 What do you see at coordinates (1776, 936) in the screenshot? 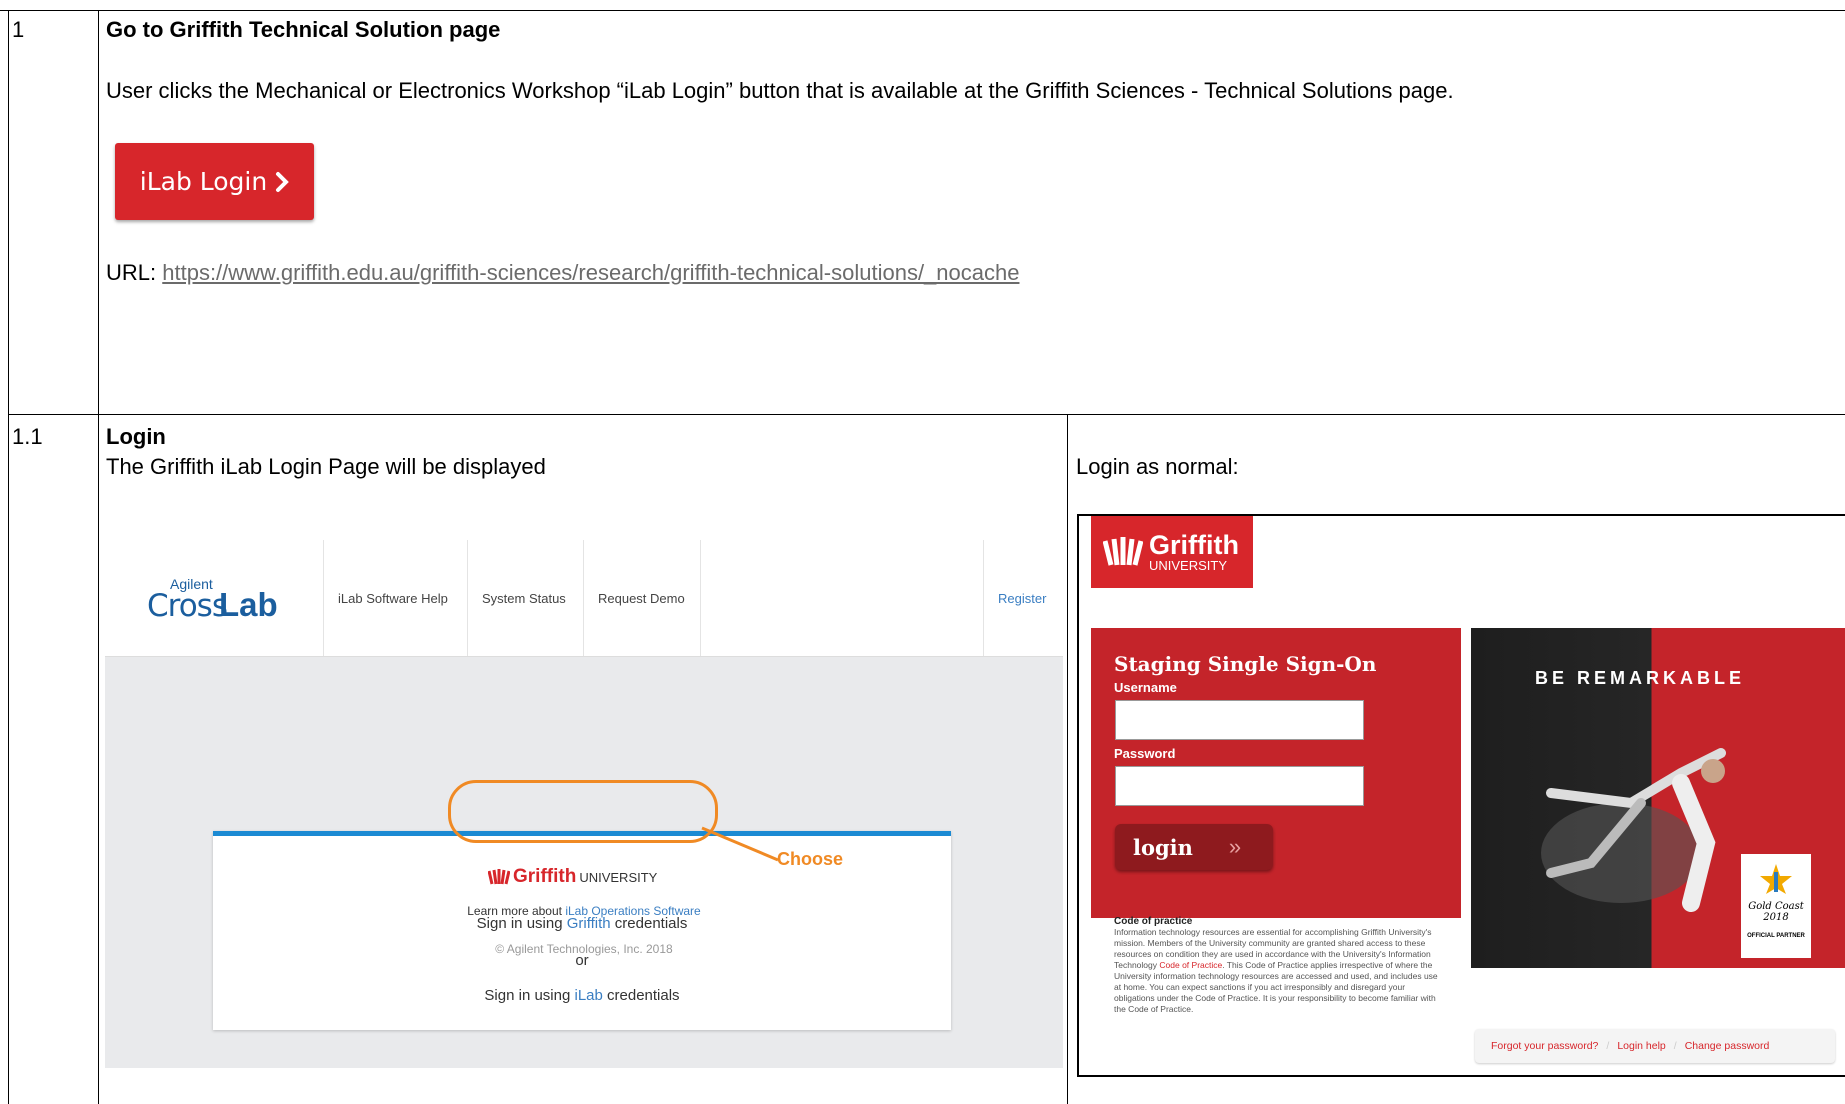
I see `official-partner: OFFICIAL PARTNER` at bounding box center [1776, 936].